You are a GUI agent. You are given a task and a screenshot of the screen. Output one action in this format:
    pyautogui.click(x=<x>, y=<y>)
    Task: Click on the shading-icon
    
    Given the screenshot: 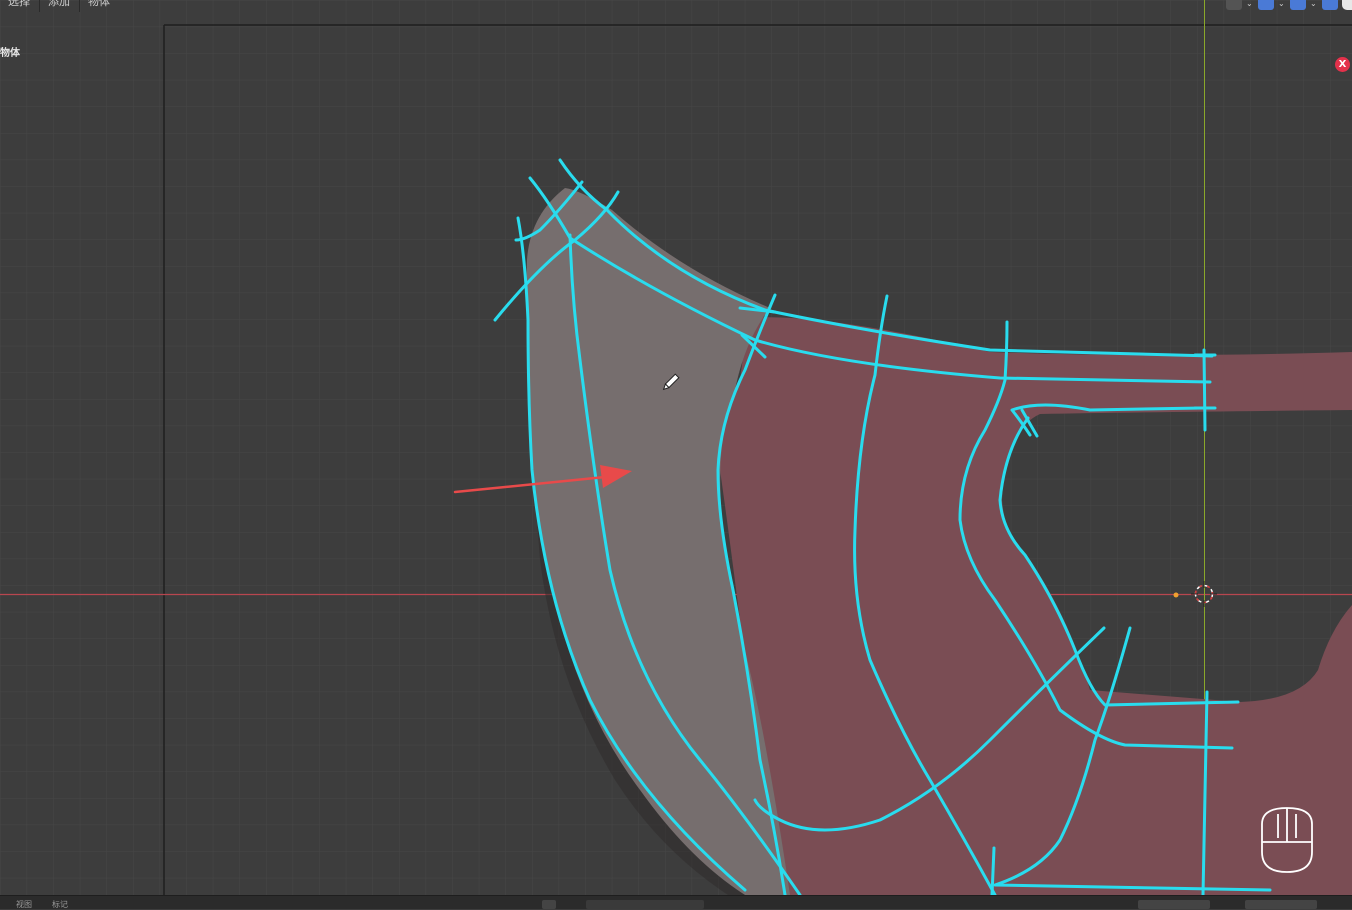 What is the action you would take?
    pyautogui.click(x=1347, y=5)
    